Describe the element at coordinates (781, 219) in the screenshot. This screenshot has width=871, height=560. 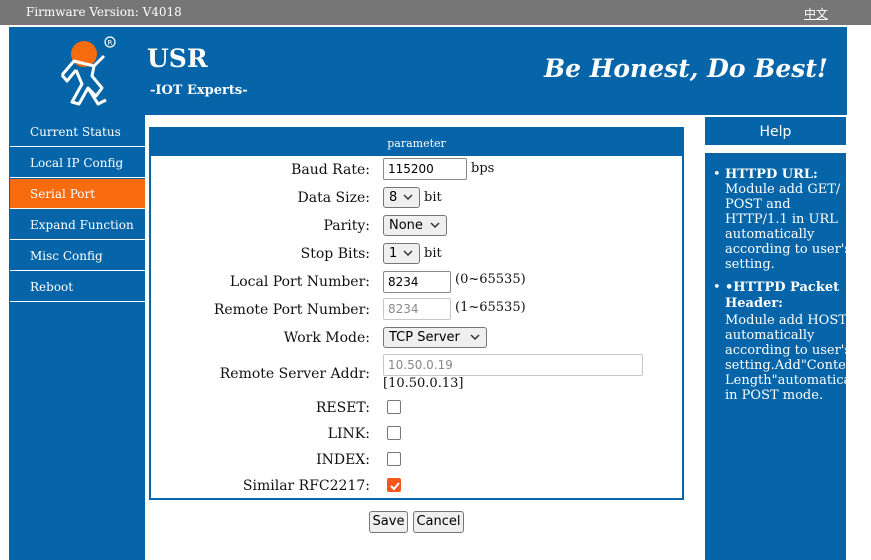
I see `help-line: HTTP/1.1 in URL` at that location.